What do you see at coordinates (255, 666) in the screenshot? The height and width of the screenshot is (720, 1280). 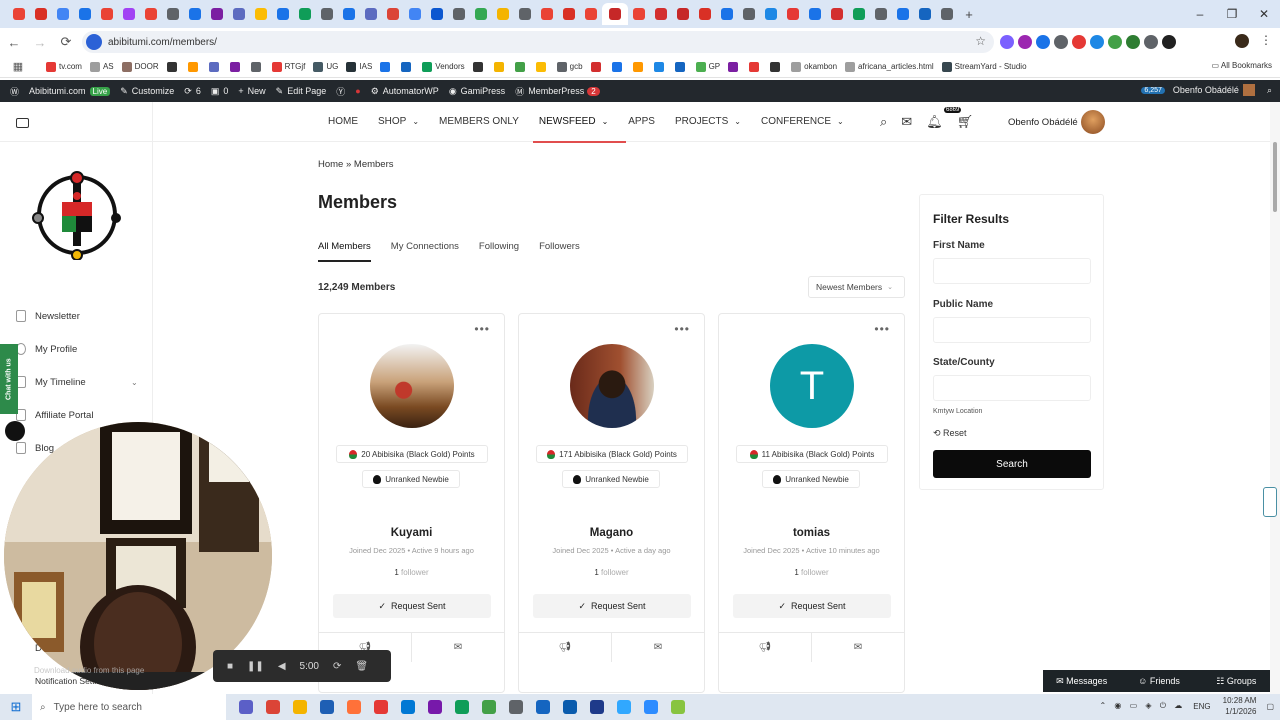 I see `pause-icon: ❚❚` at bounding box center [255, 666].